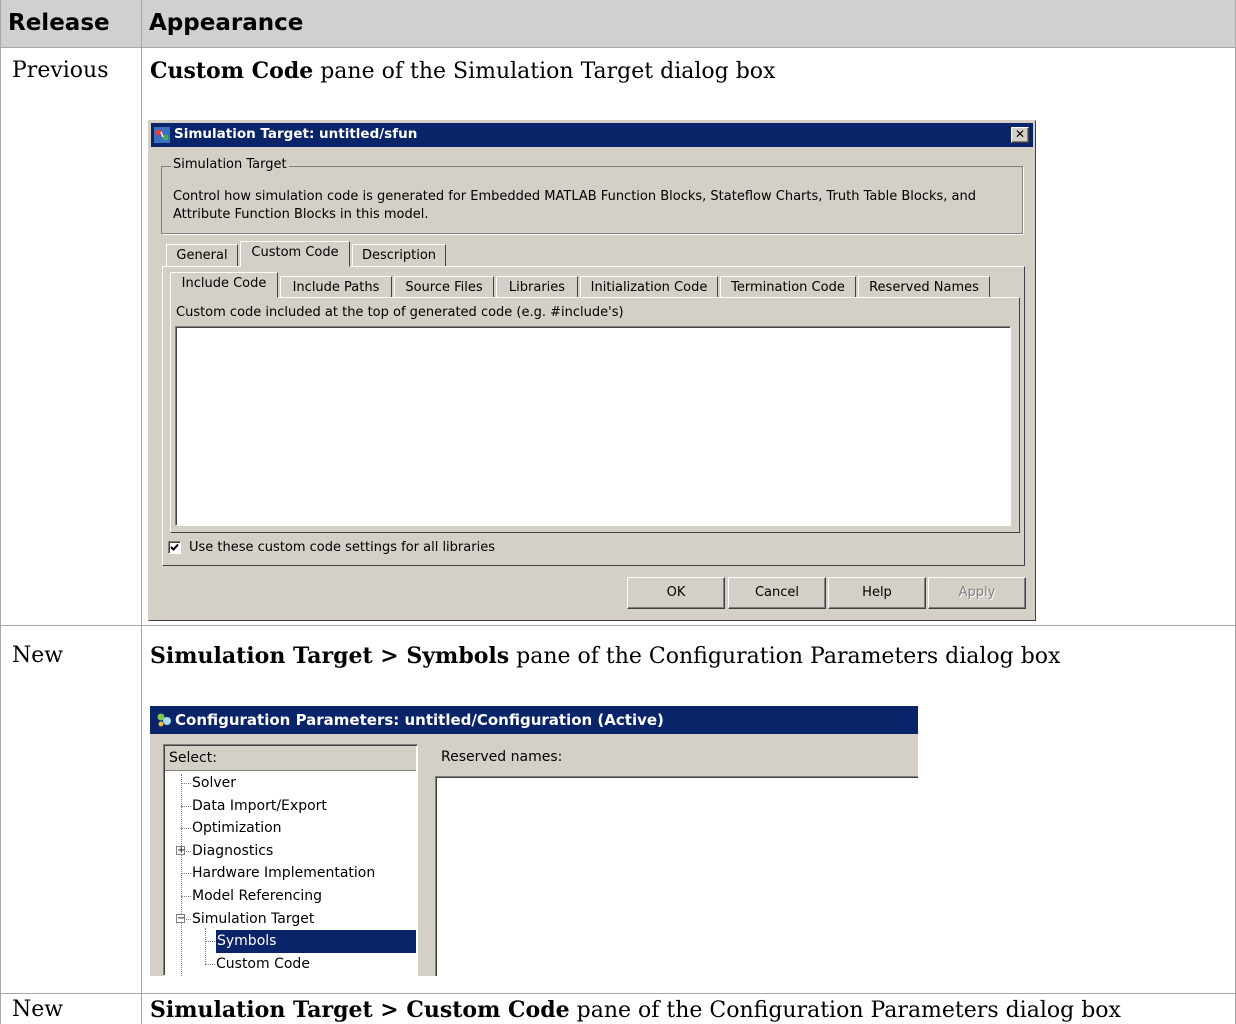  I want to click on table-left-border, so click(0, 512).